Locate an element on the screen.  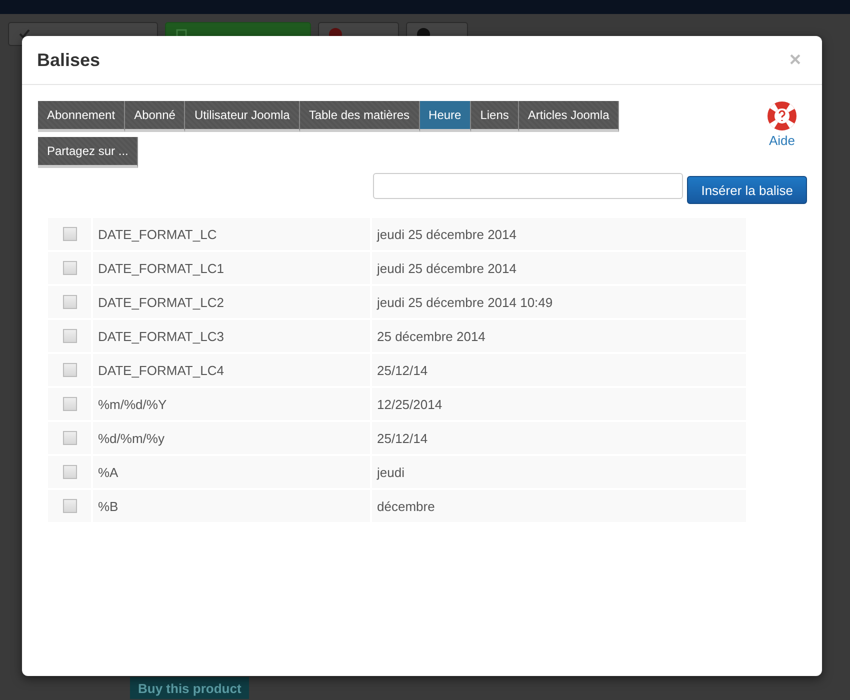
modal-title: Balises is located at coordinates (68, 60).